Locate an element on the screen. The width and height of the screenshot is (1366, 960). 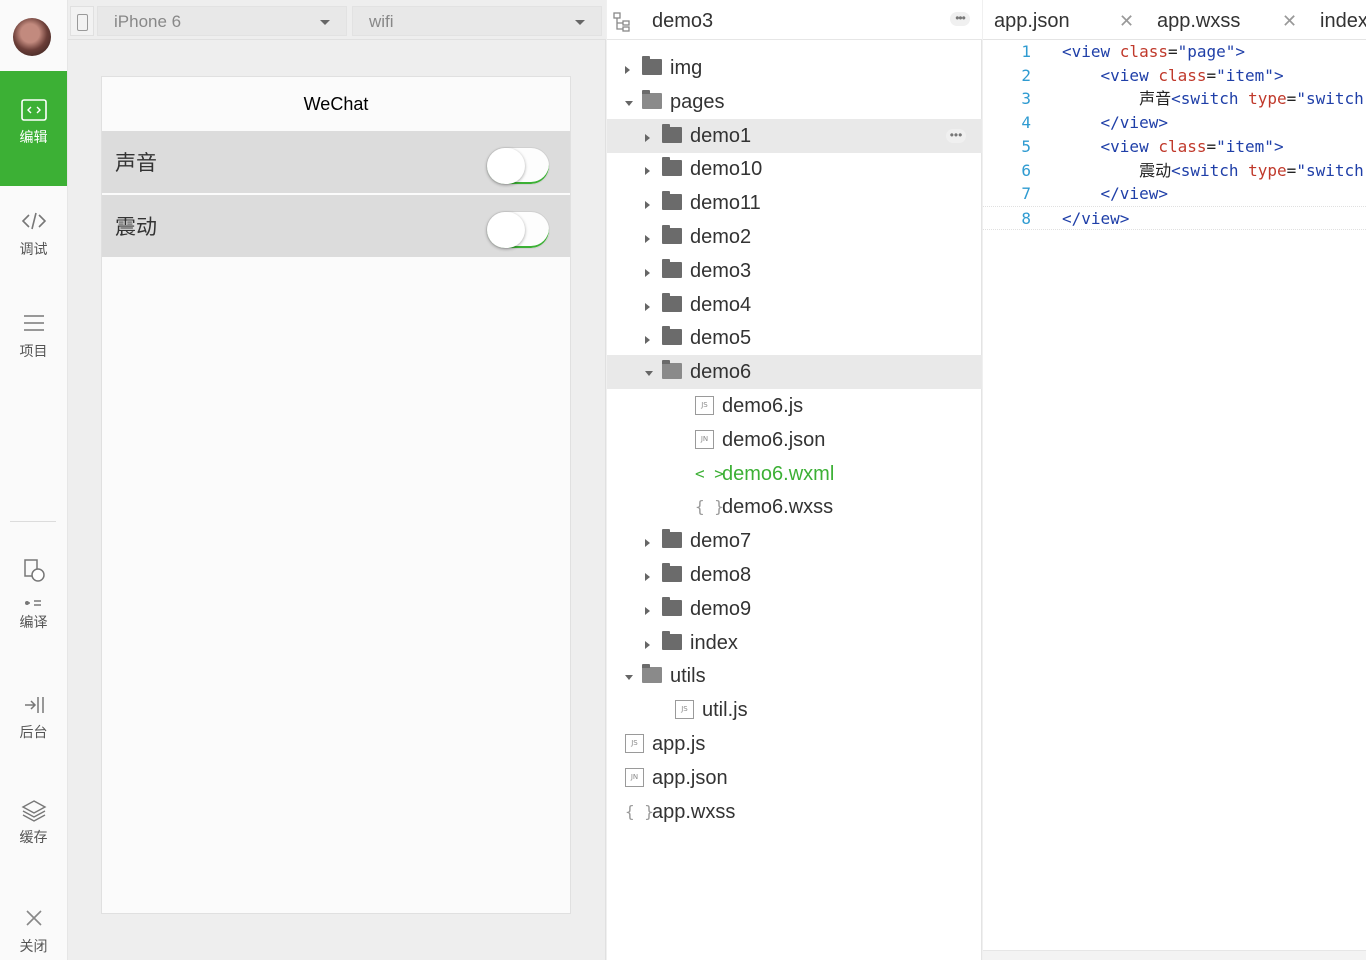
code-line: 8 </view> is located at coordinates (1174, 217).